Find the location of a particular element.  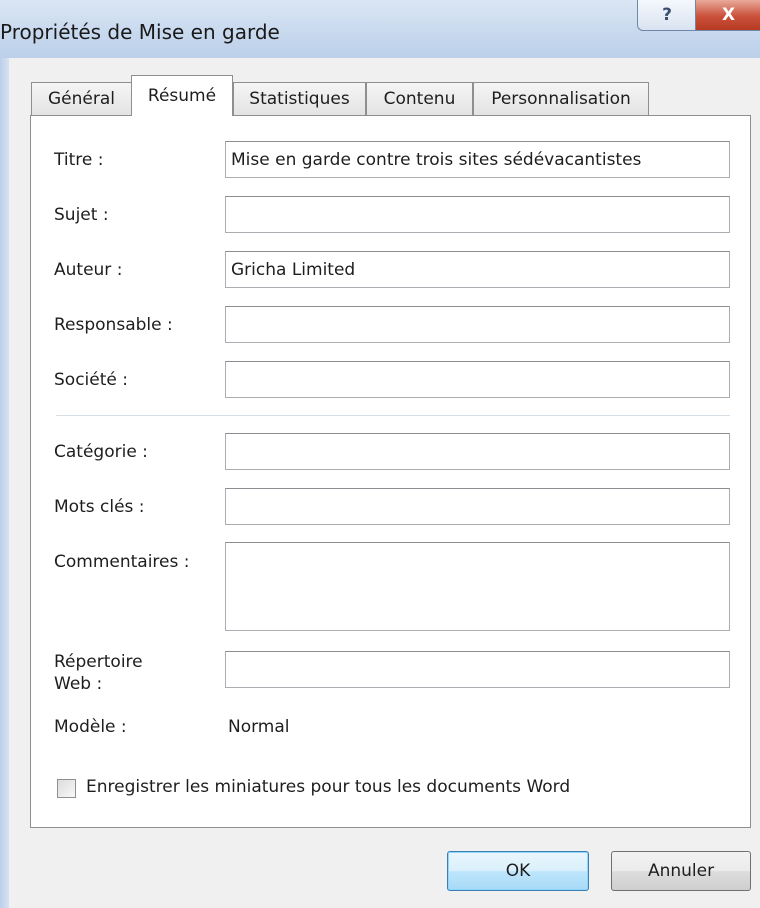

manager-label: Responsable : is located at coordinates (113, 325).